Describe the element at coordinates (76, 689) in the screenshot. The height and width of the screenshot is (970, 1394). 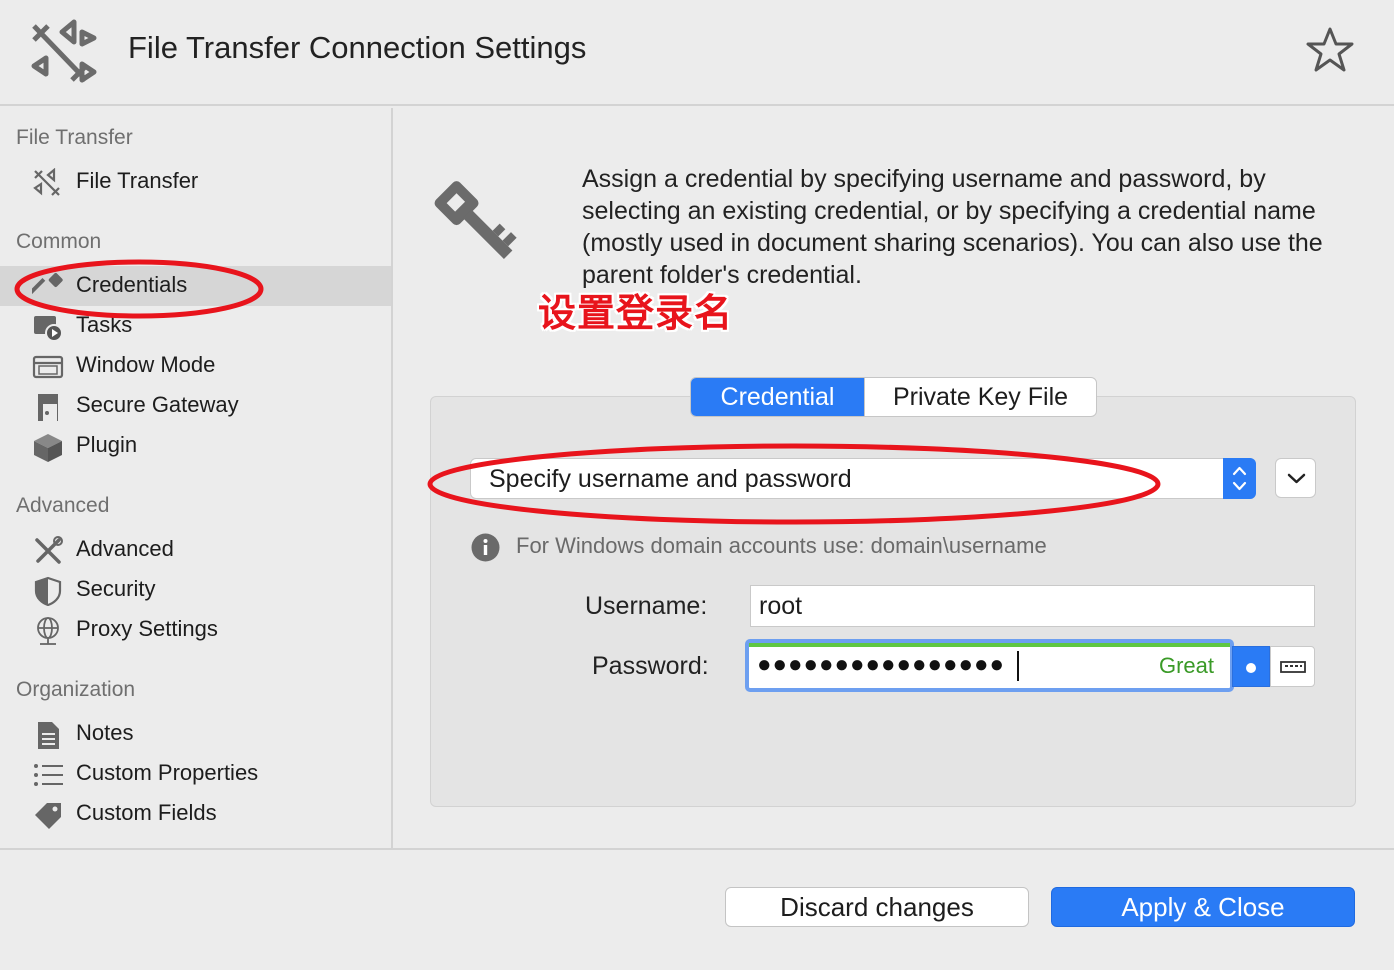
I see `section-title-organization: Organization` at that location.